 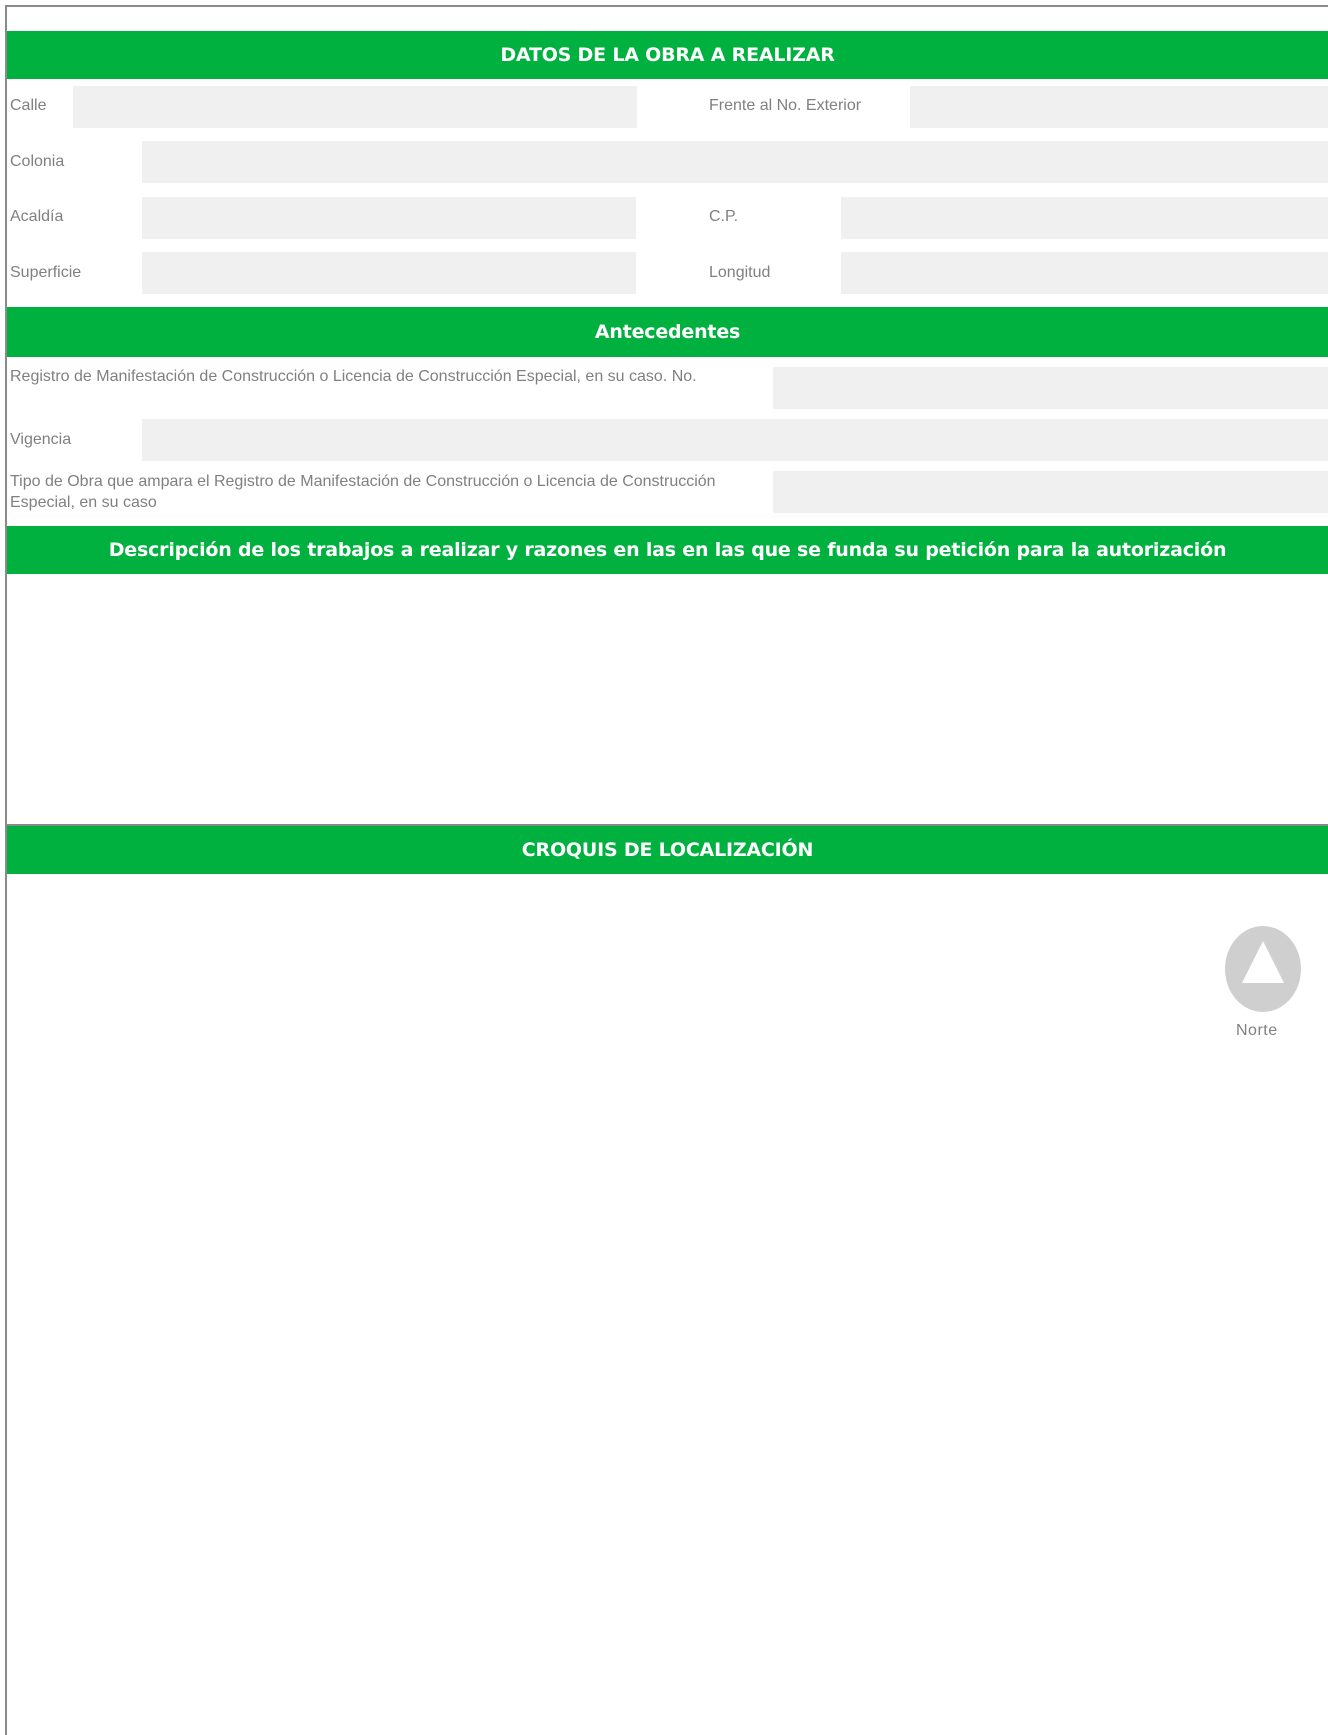 What do you see at coordinates (37, 161) in the screenshot?
I see `colonia-label: Colonia` at bounding box center [37, 161].